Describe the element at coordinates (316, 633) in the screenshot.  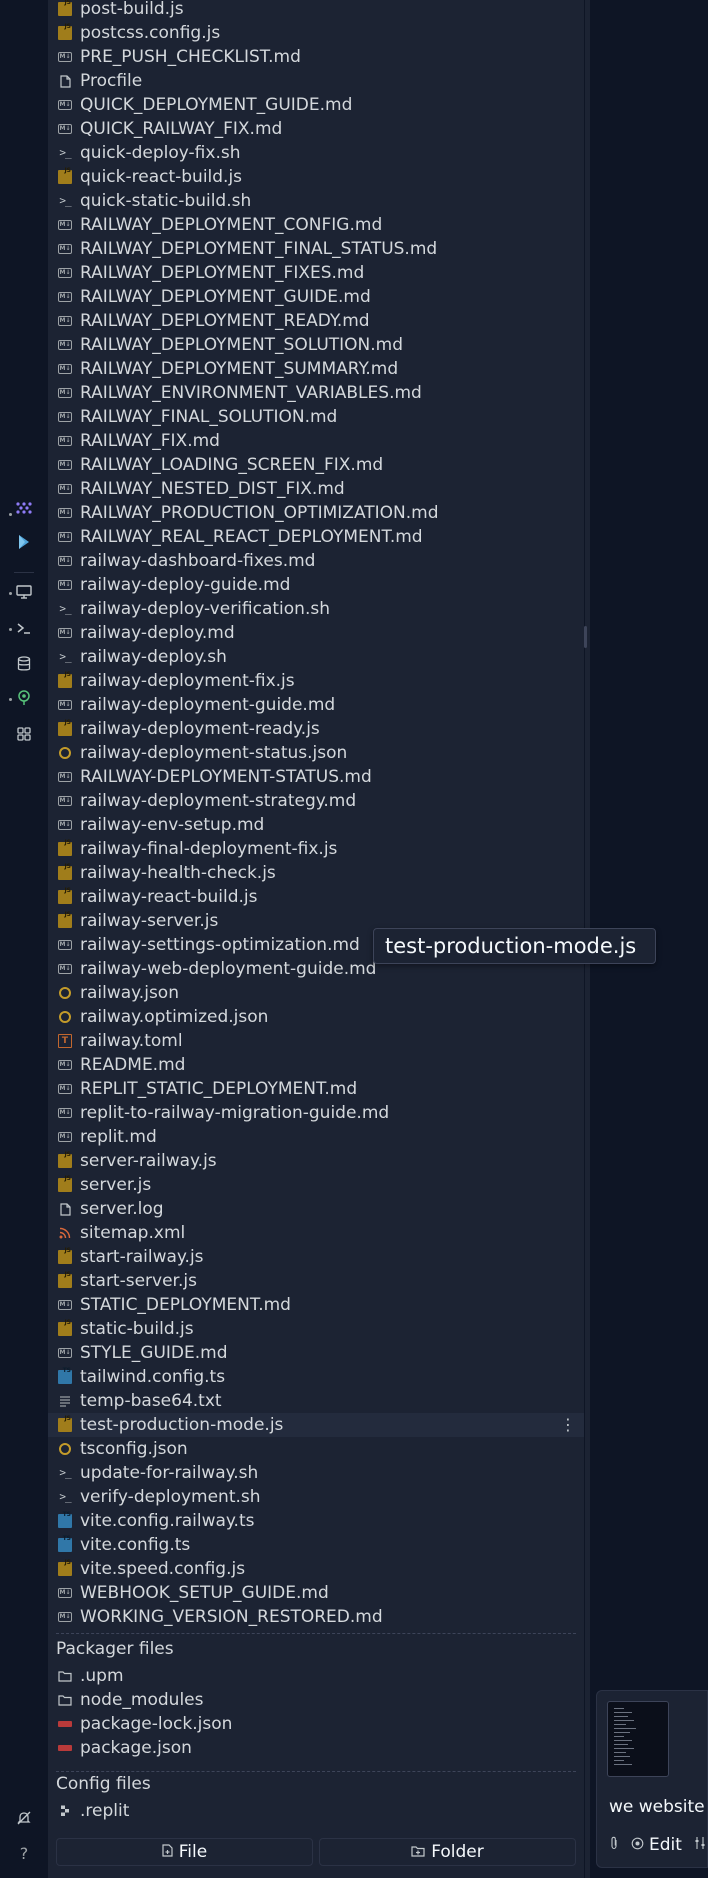
I see `file-tree-item: M↓ railway-deploy.md` at that location.